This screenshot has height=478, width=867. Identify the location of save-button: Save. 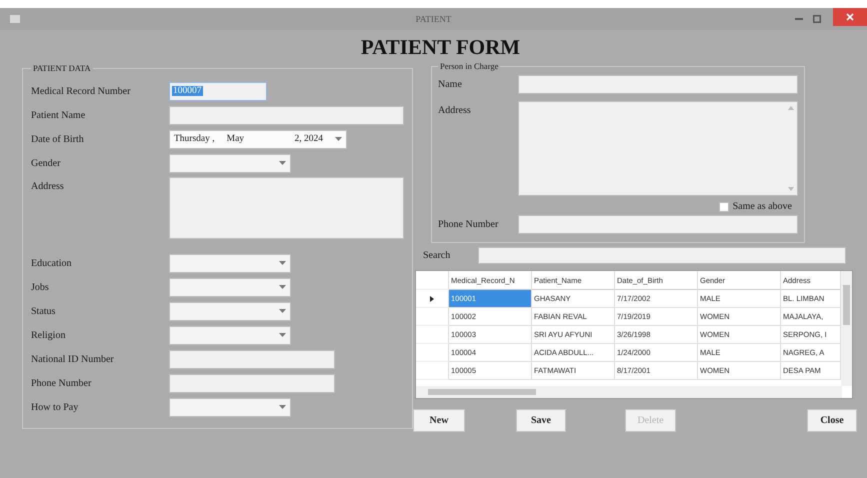
(541, 420).